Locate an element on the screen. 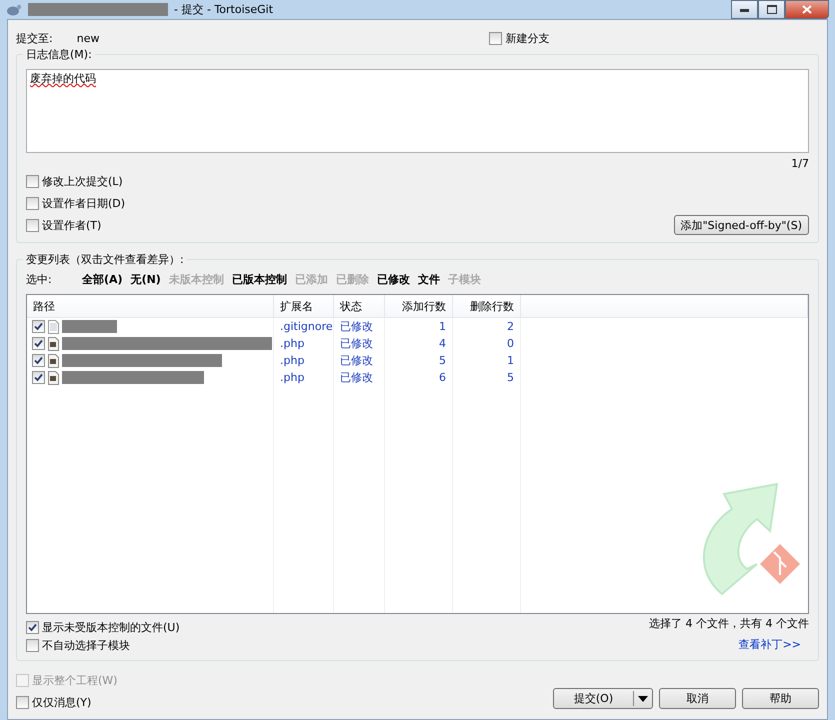  table-cell: 0 is located at coordinates (487, 343).